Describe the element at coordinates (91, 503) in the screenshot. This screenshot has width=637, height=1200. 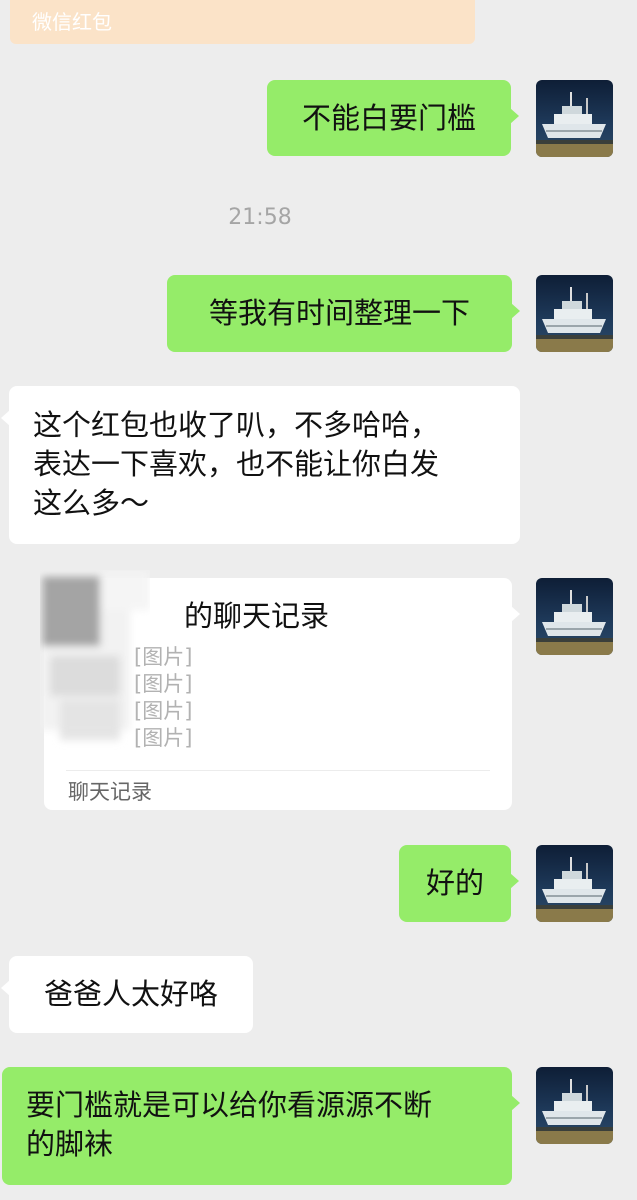
I see `message-text-line: 这么多～` at that location.